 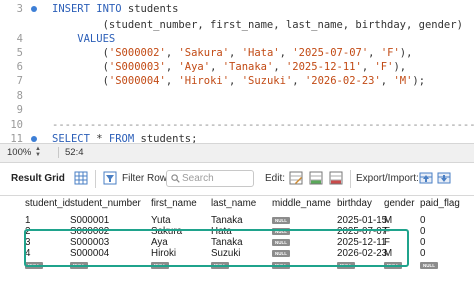 What do you see at coordinates (161, 220) in the screenshot?
I see `table-cell: Yuta` at bounding box center [161, 220].